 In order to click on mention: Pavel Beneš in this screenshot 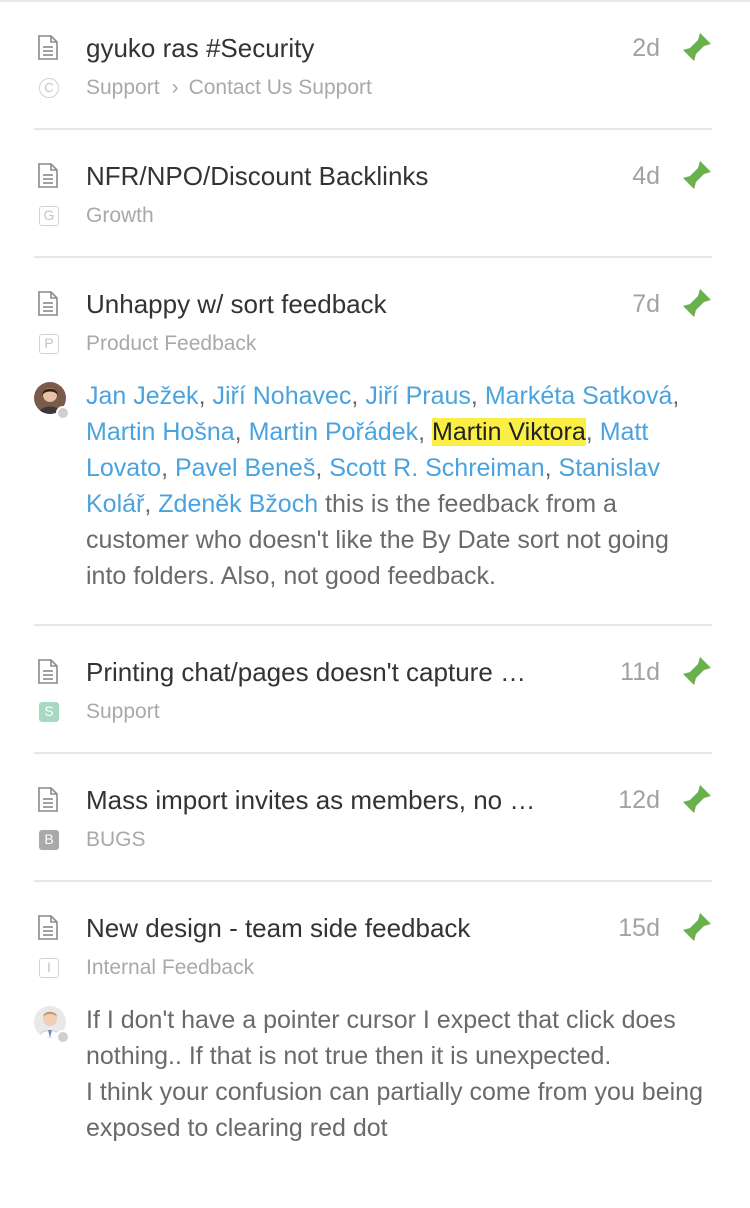, I will do `click(245, 468)`.